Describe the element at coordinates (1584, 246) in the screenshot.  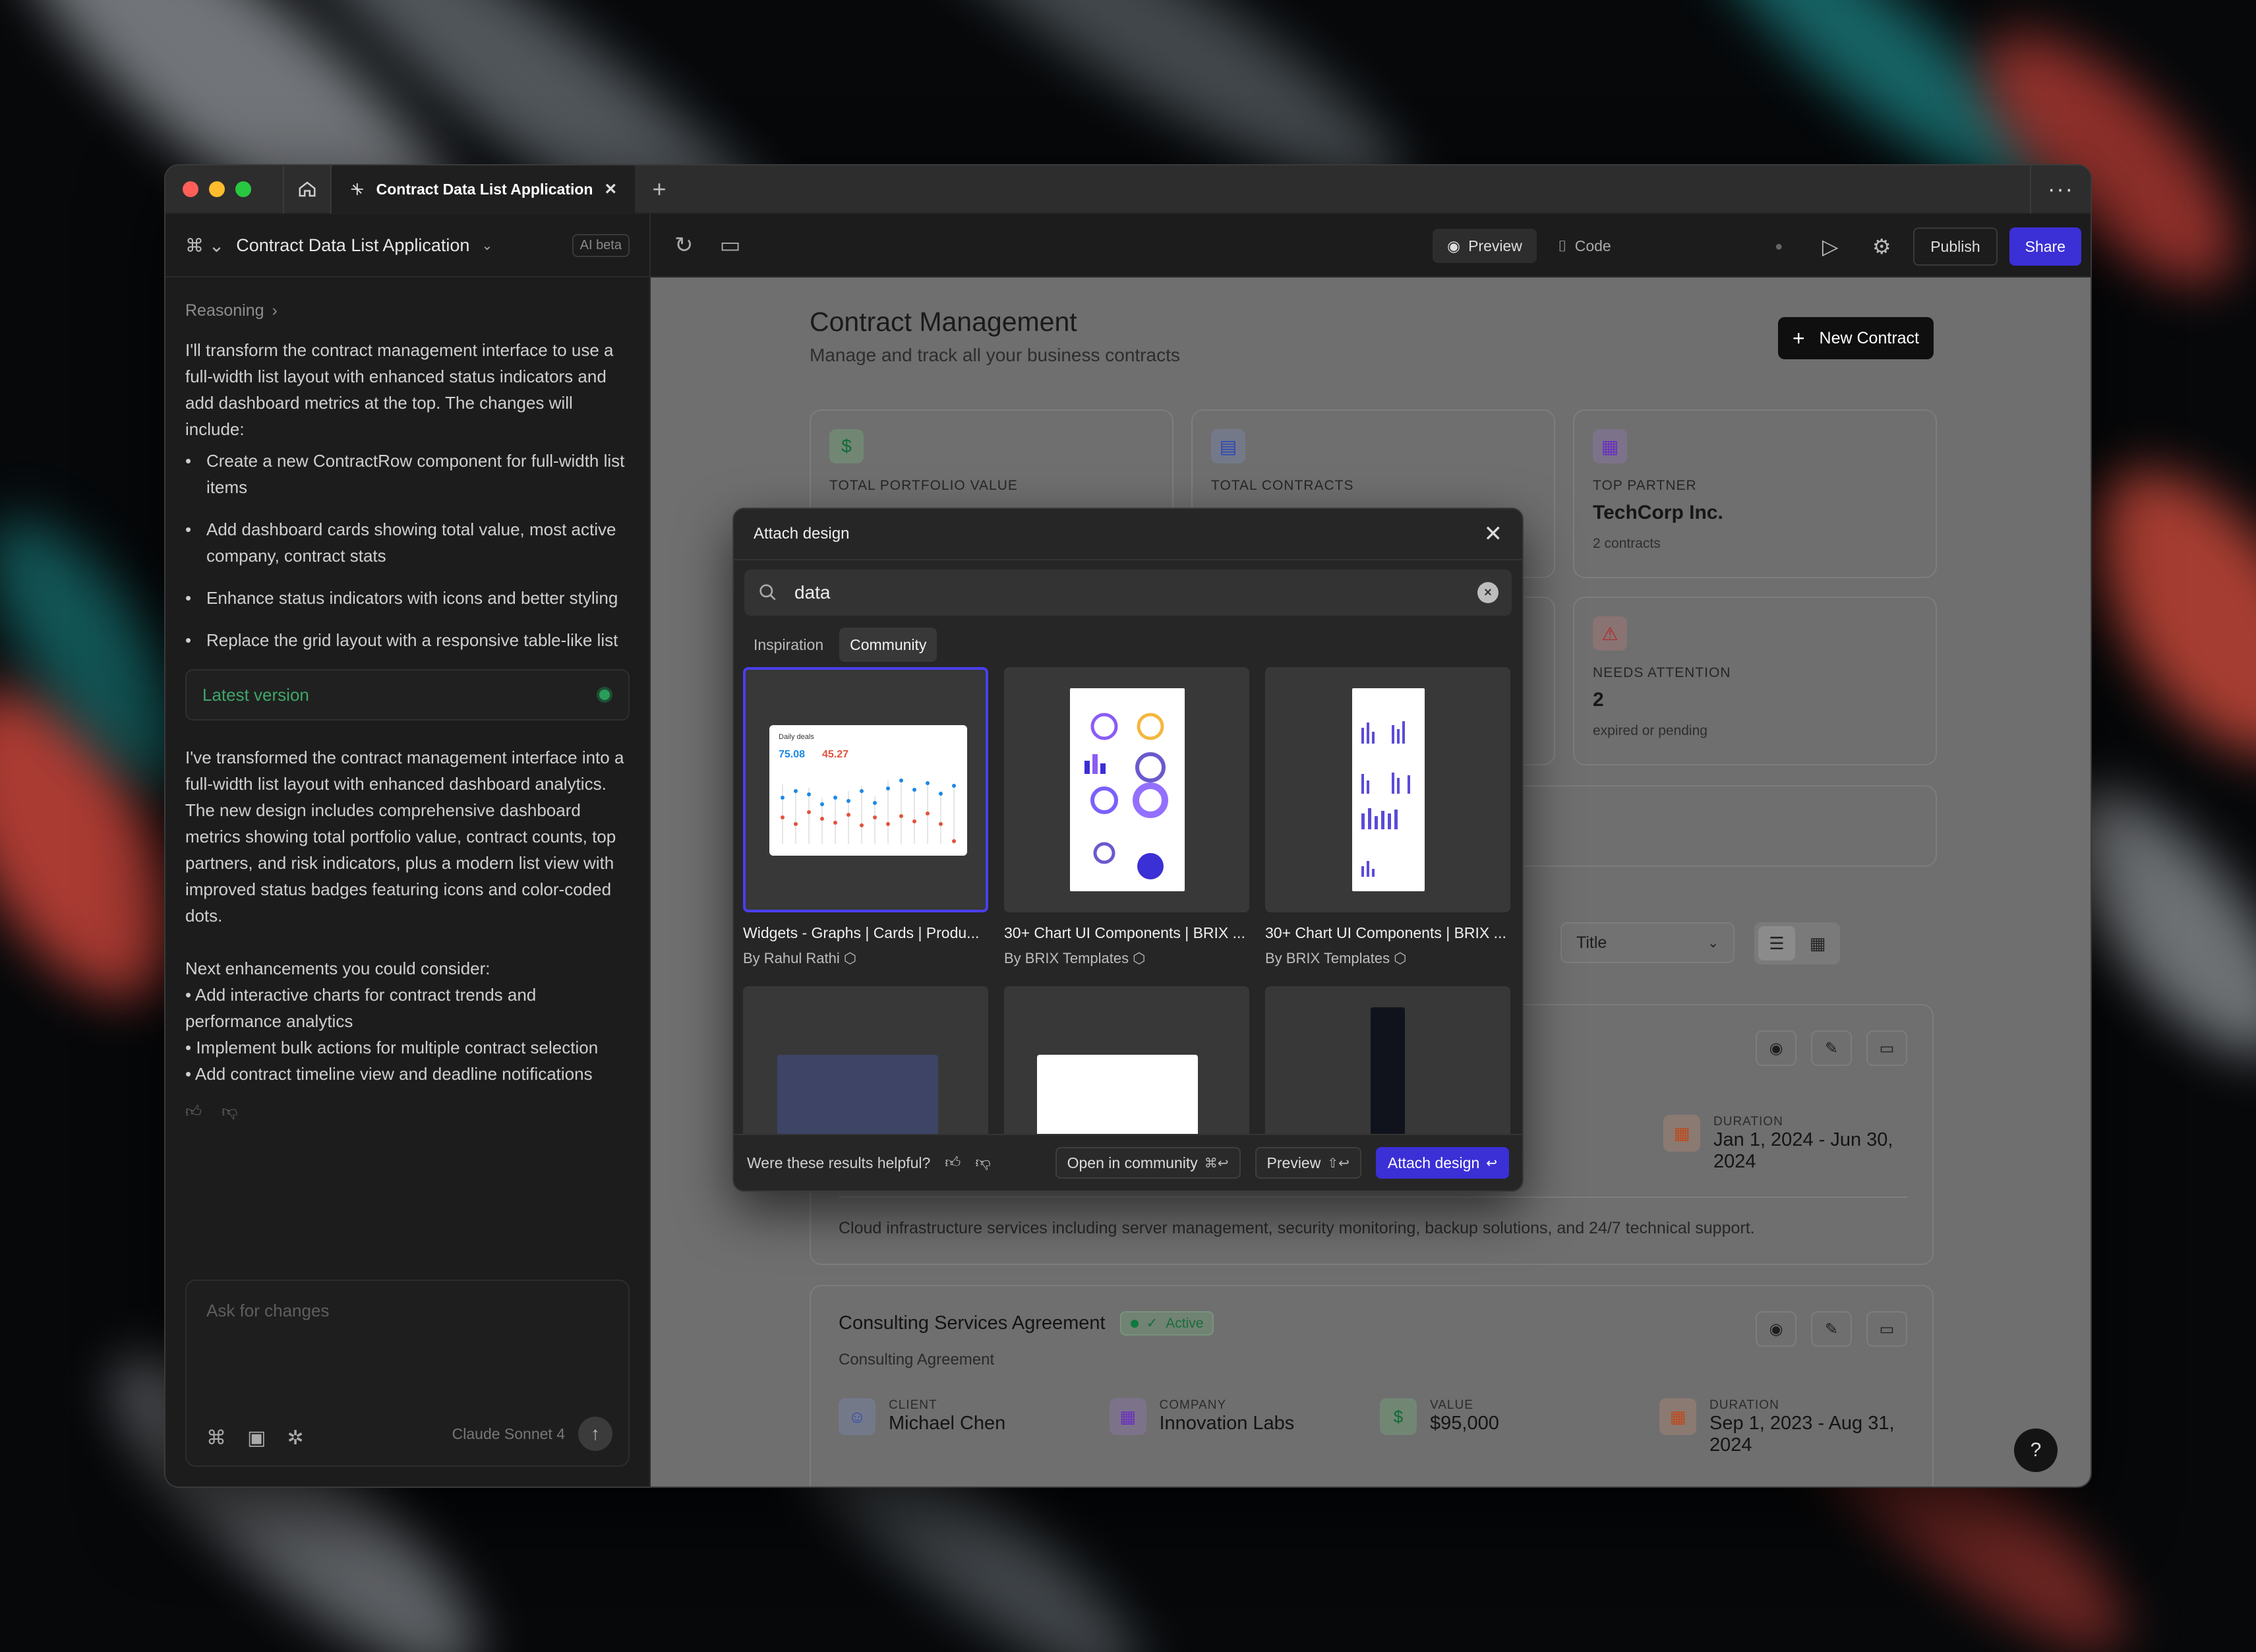
I see `code-tab: ⌷ Code` at that location.